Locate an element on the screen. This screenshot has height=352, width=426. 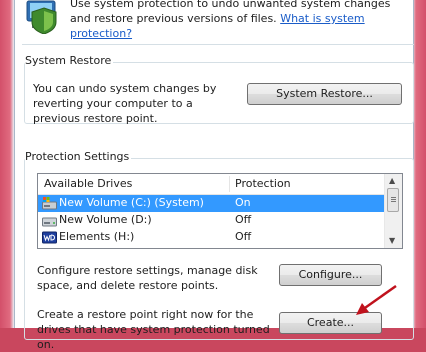
system-protection-icon is located at coordinates (41, 17).